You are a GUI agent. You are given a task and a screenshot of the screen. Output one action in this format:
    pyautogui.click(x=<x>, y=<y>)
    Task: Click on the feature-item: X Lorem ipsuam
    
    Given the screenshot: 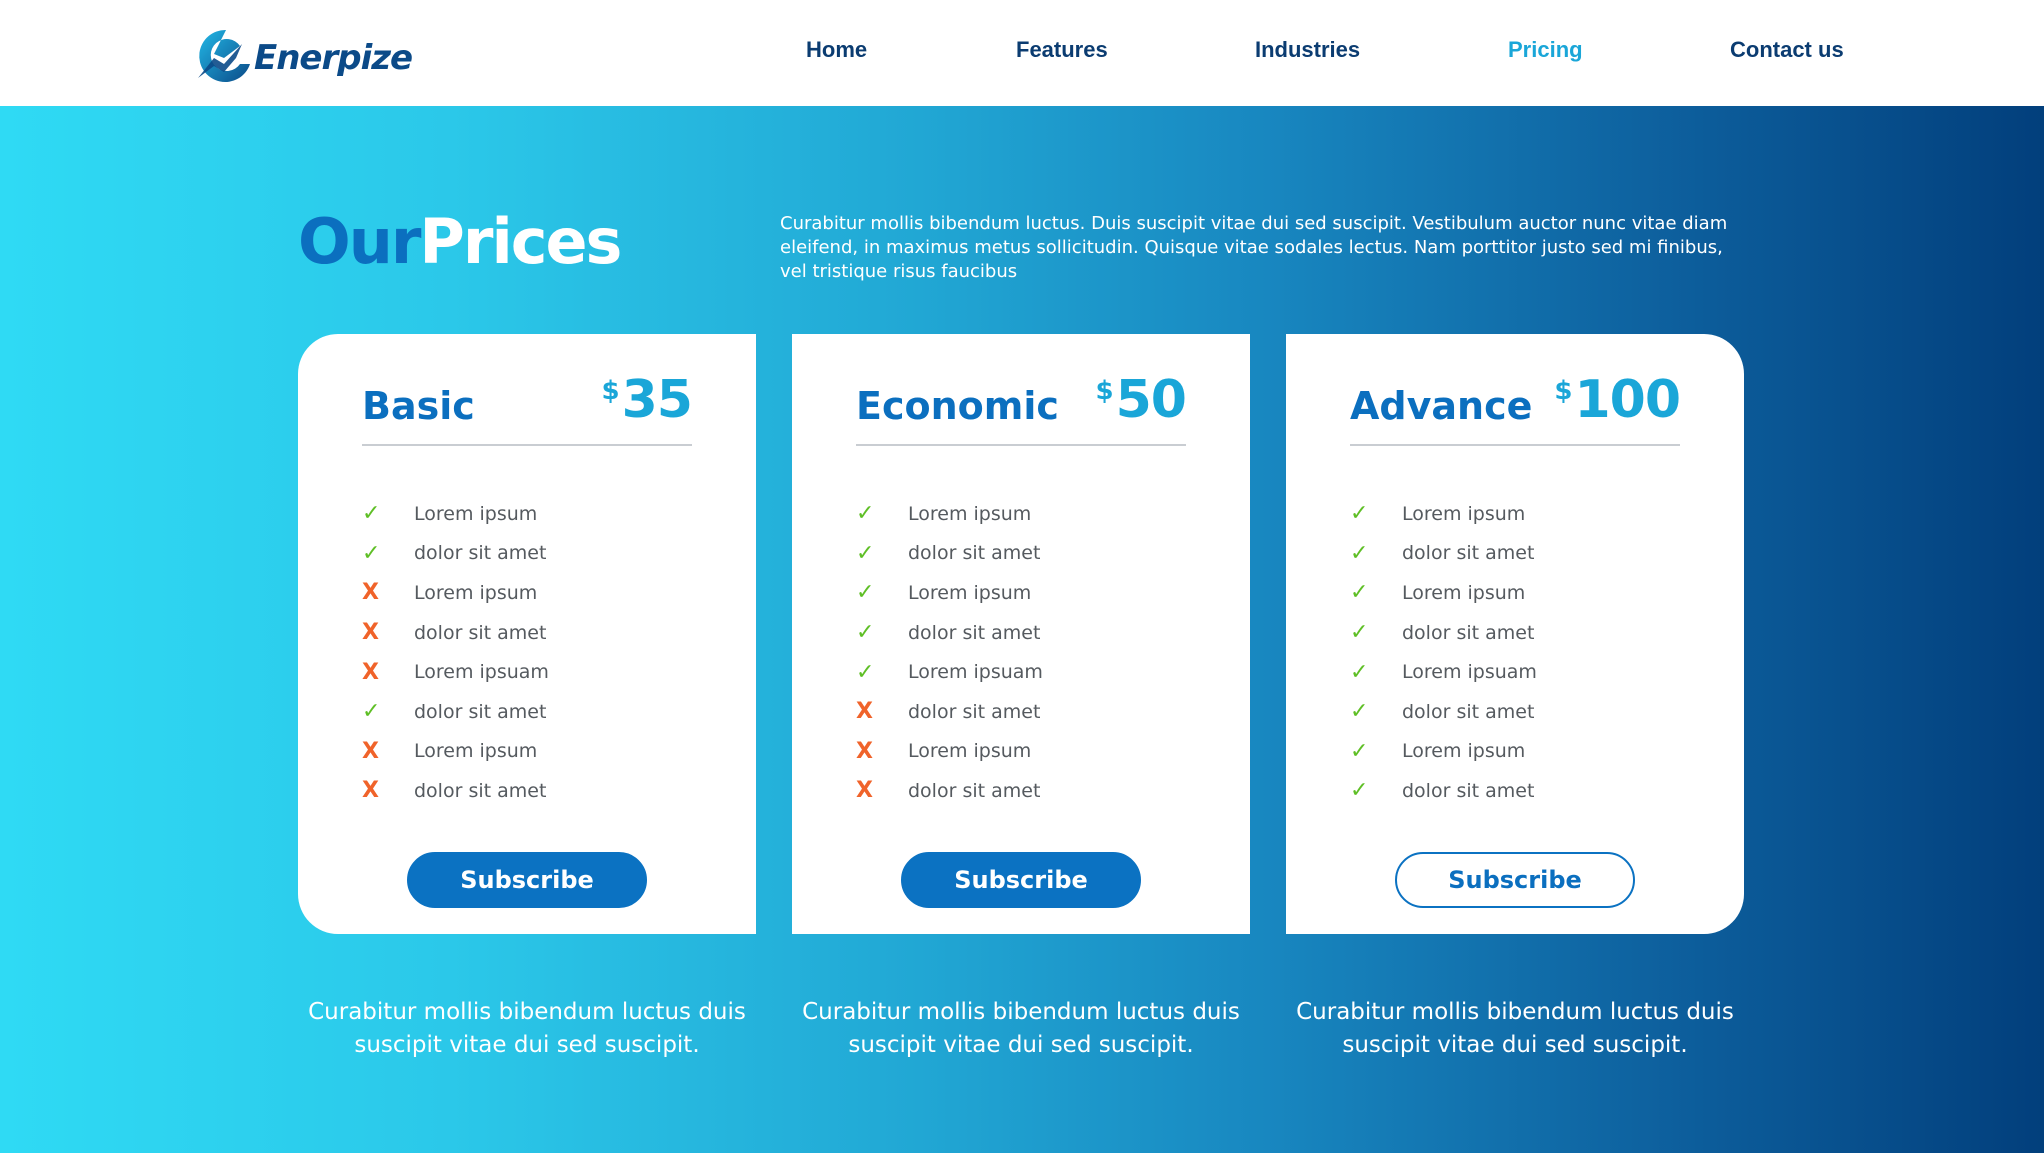 What is the action you would take?
    pyautogui.click(x=455, y=672)
    